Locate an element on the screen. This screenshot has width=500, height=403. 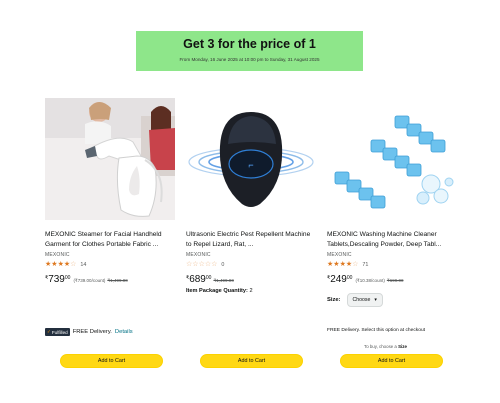
size-dropdown: Choose ▾ is located at coordinates (364, 300).